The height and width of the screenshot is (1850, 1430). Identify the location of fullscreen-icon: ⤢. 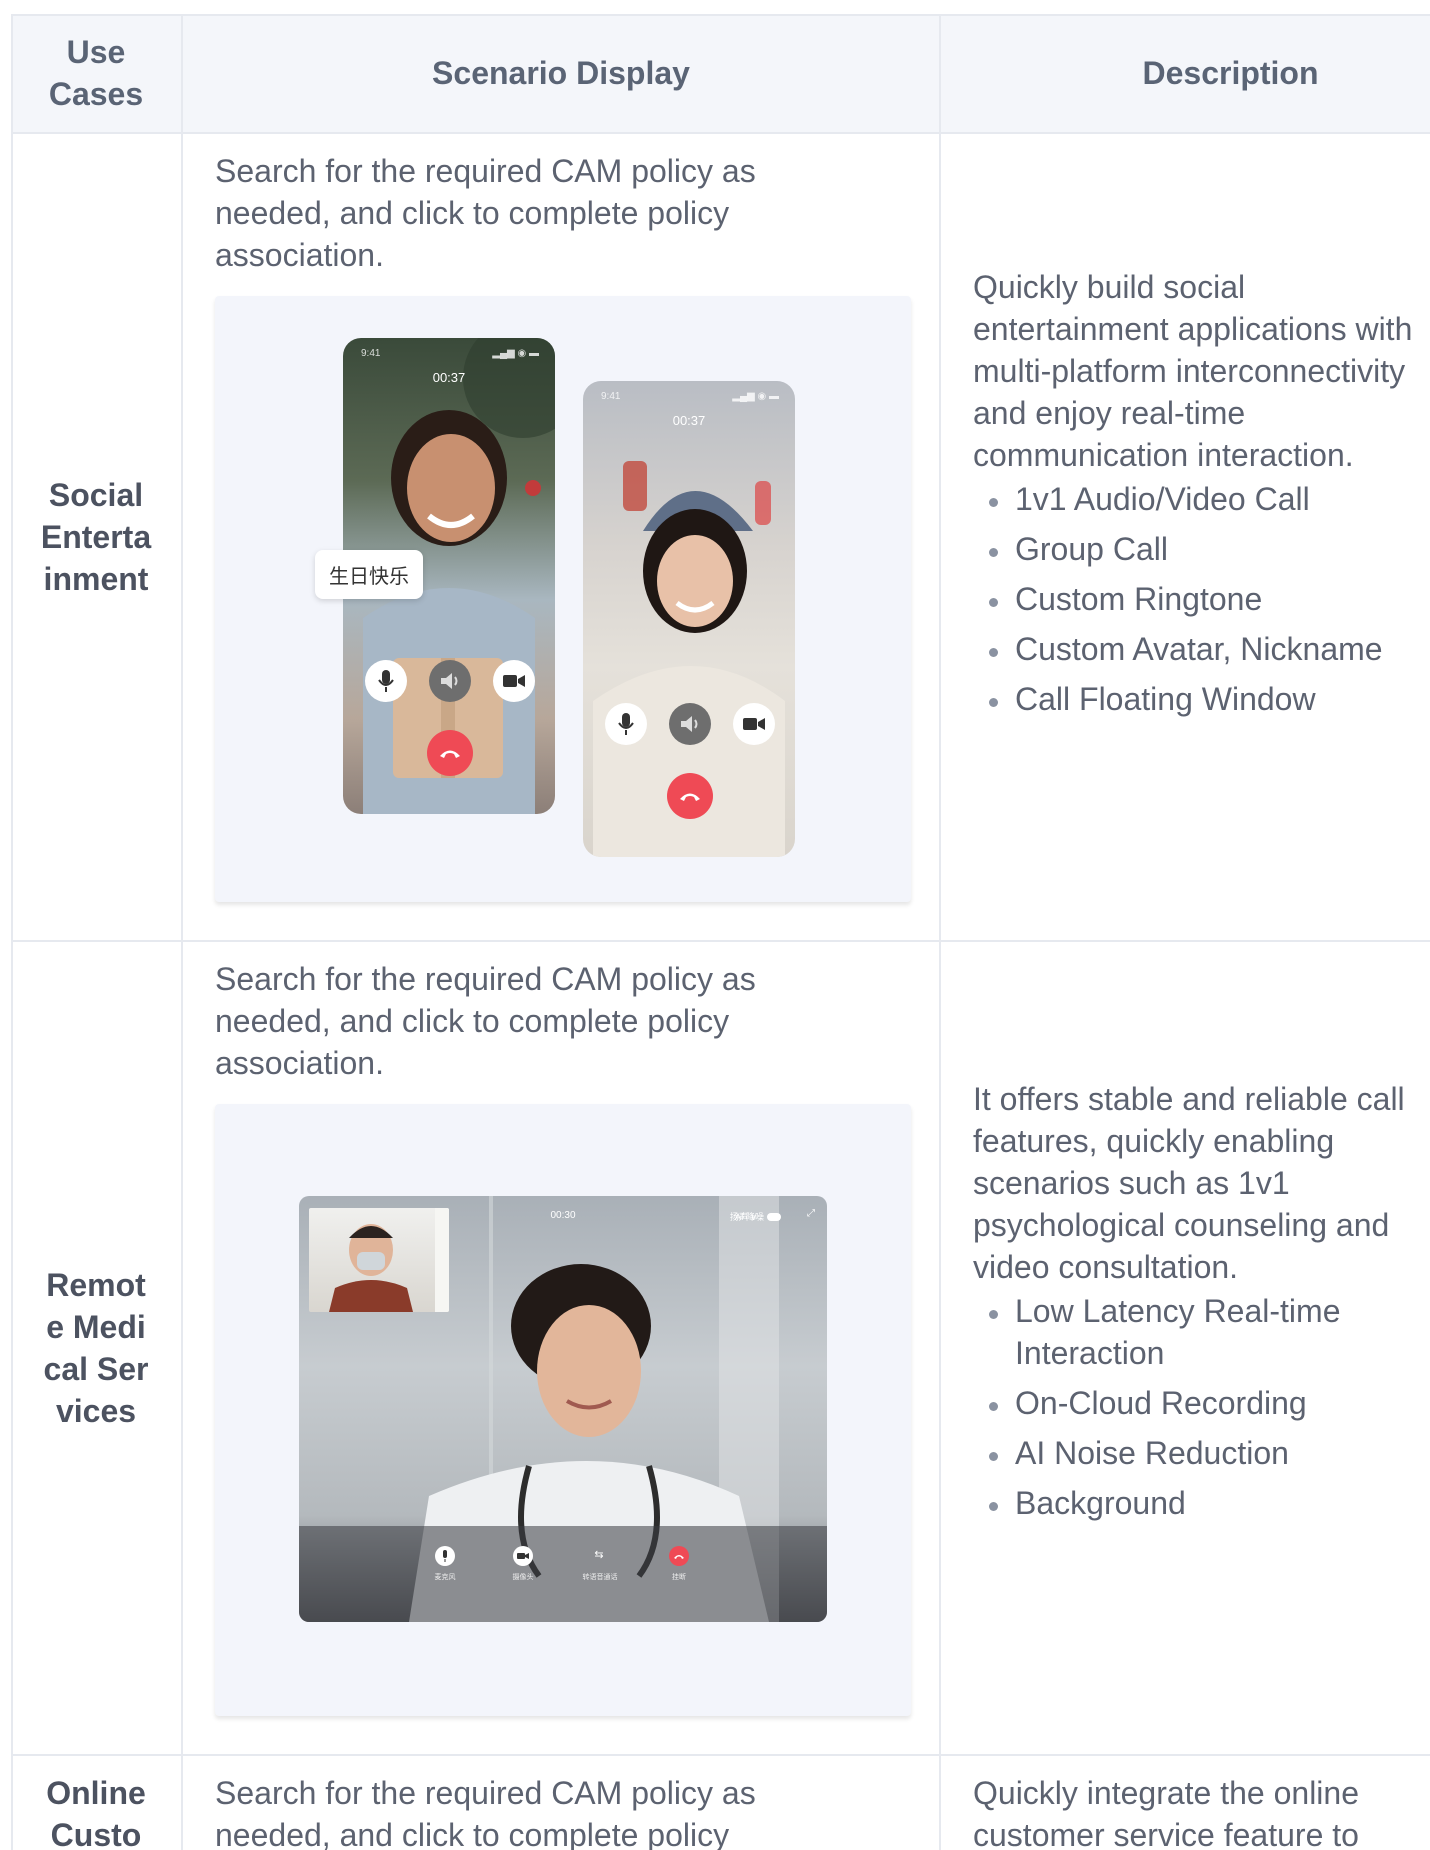
(811, 1213).